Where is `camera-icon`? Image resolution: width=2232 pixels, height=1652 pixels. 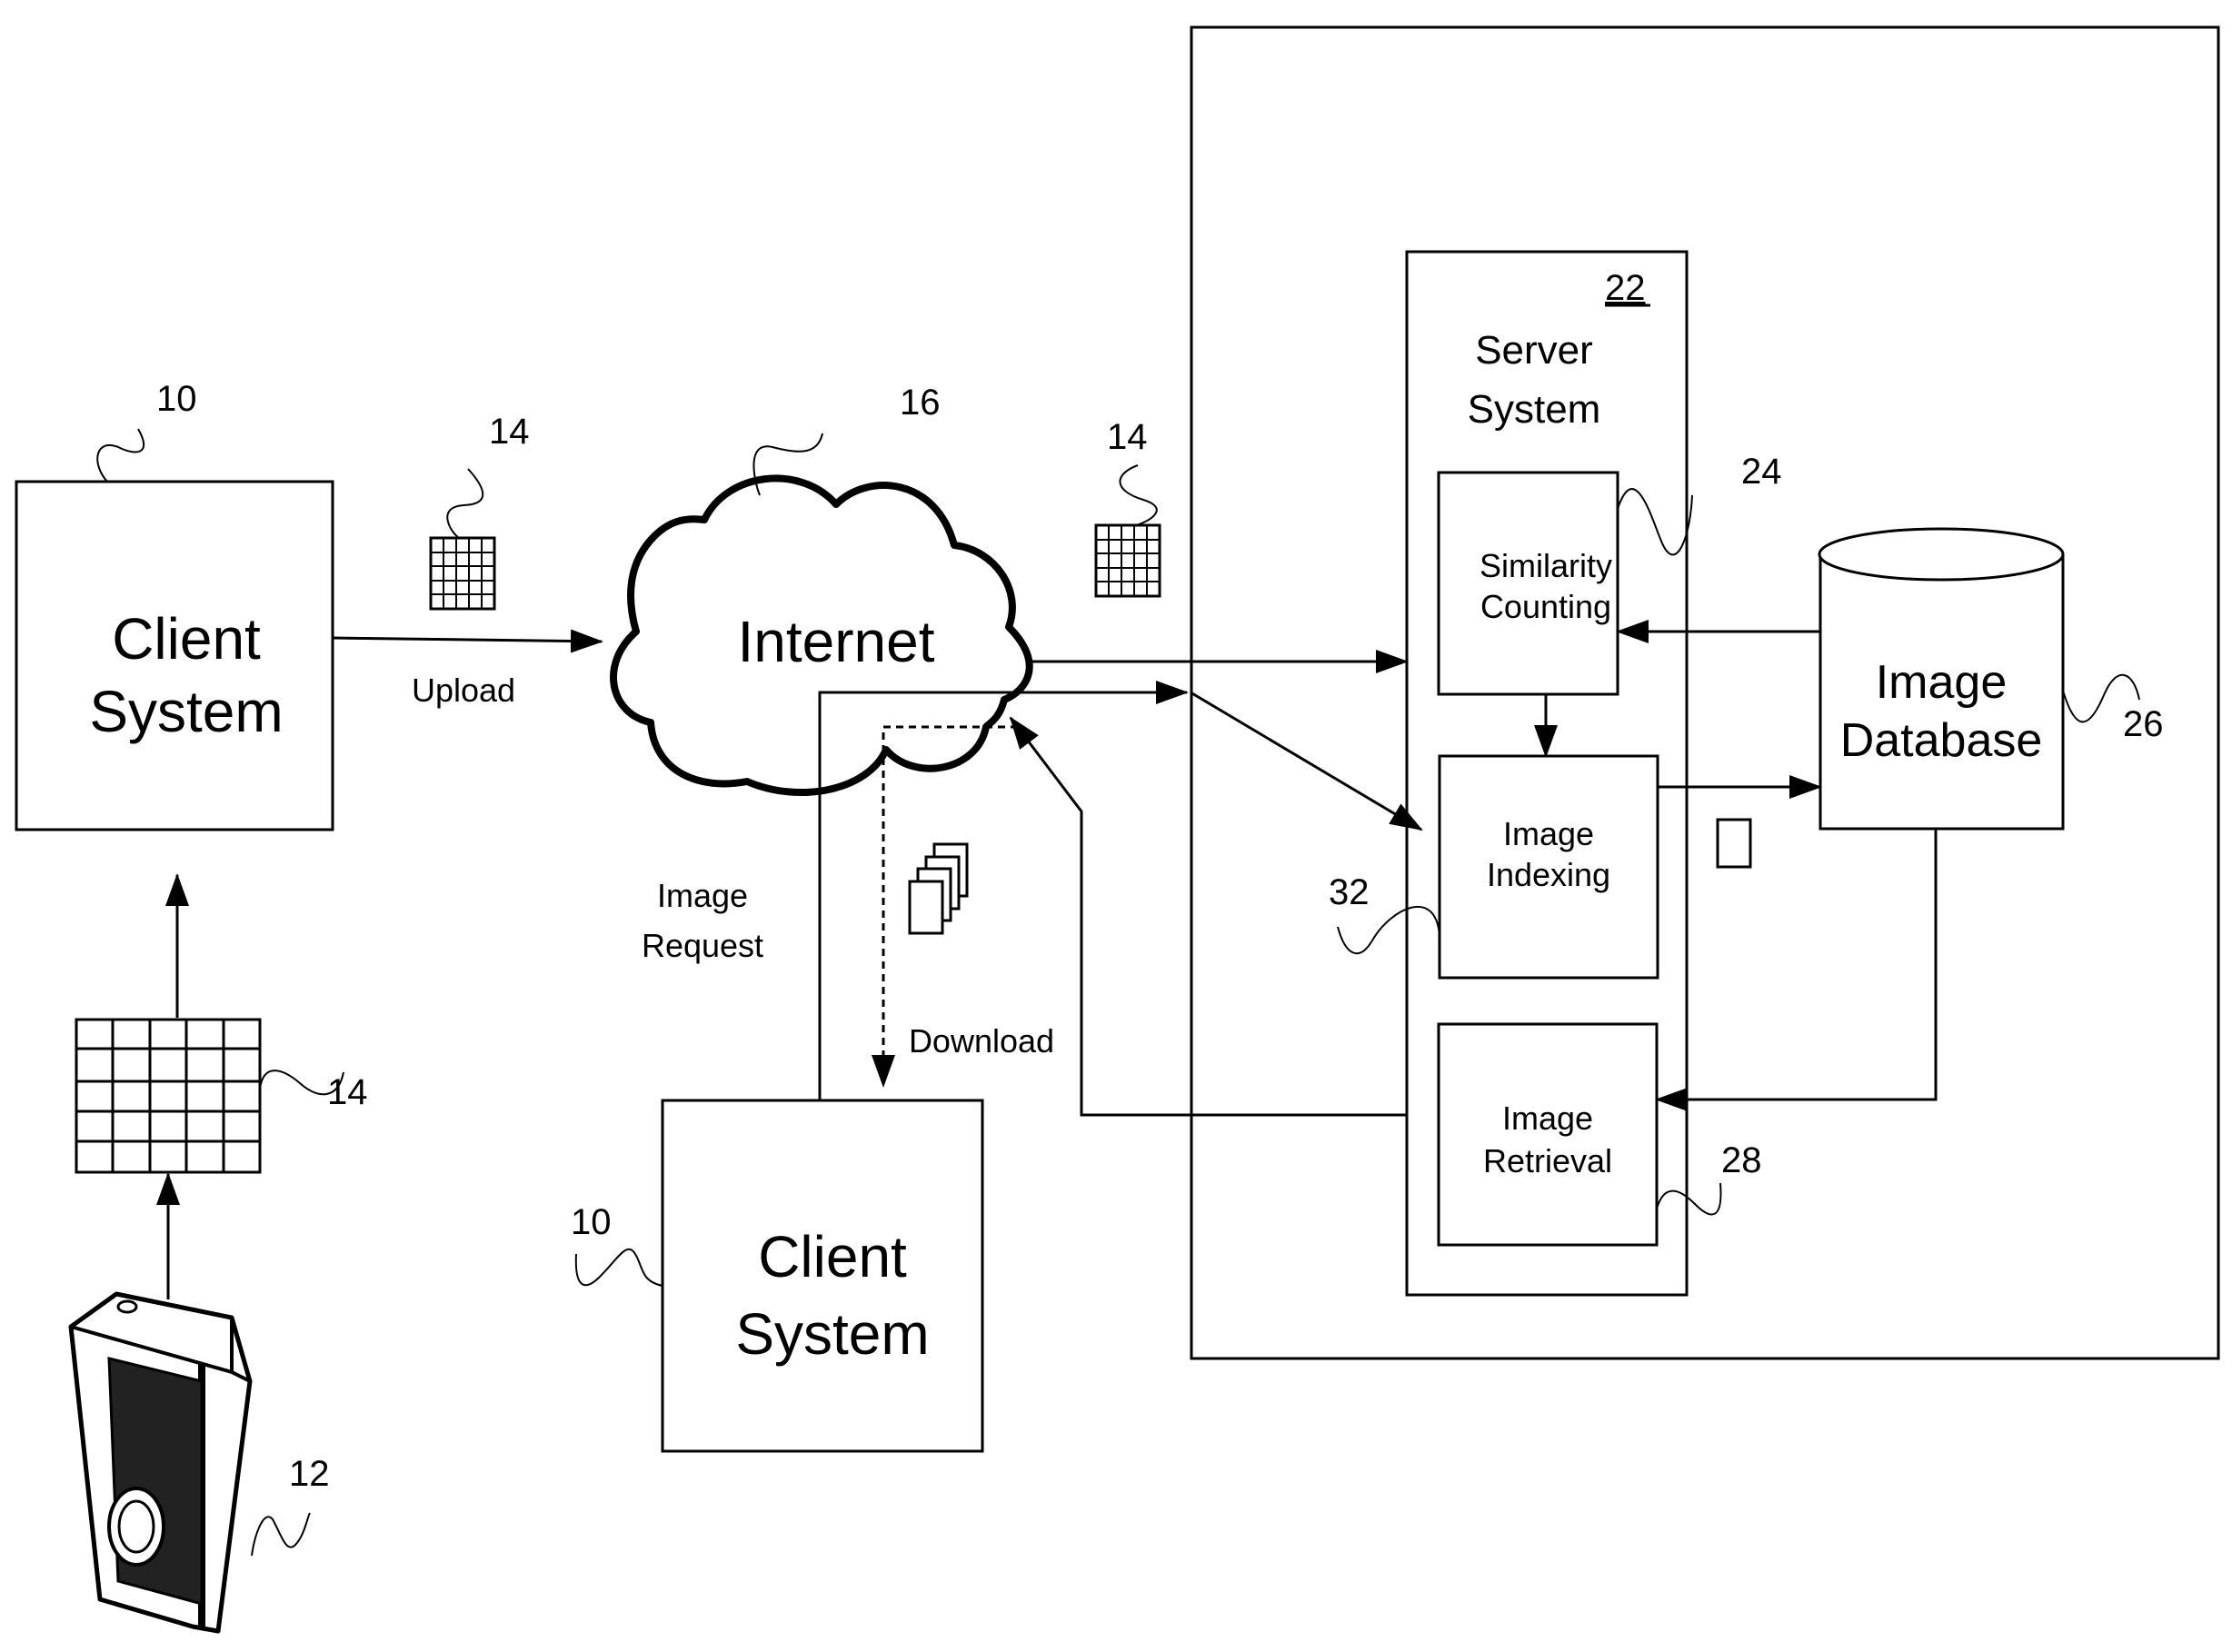
camera-icon is located at coordinates (160, 1462).